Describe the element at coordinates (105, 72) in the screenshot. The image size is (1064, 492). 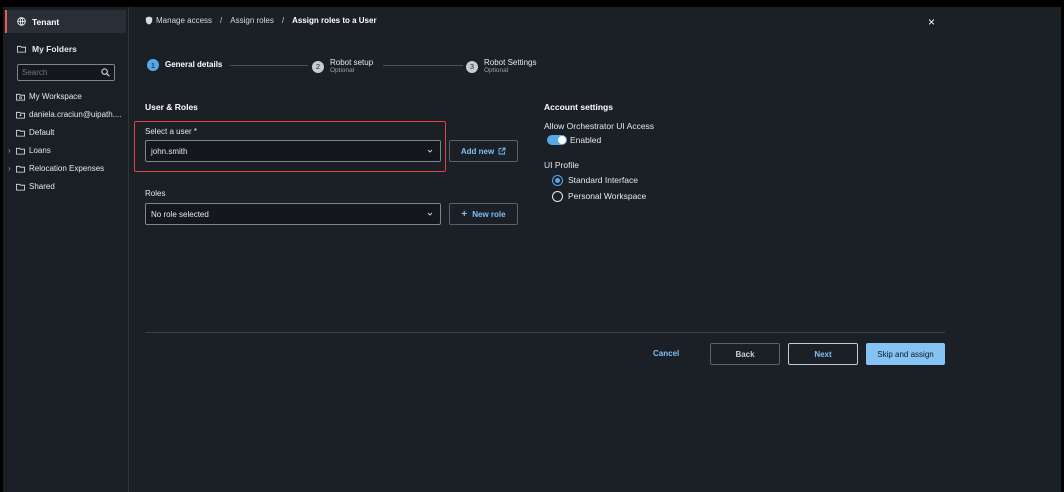
I see `search-icon` at that location.